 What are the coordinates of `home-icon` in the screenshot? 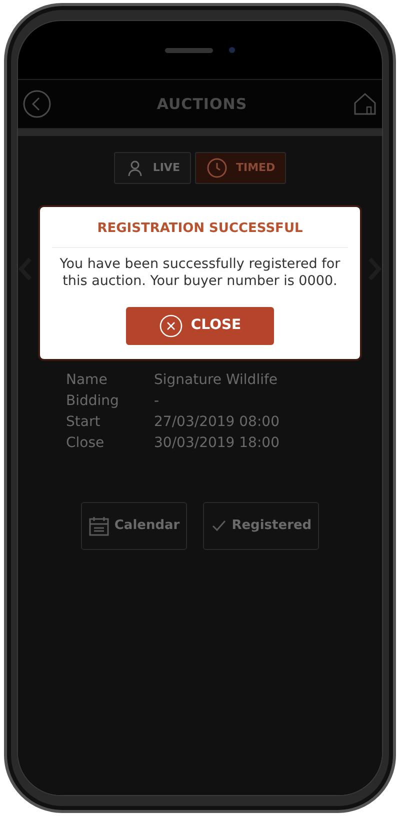 It's located at (365, 104).